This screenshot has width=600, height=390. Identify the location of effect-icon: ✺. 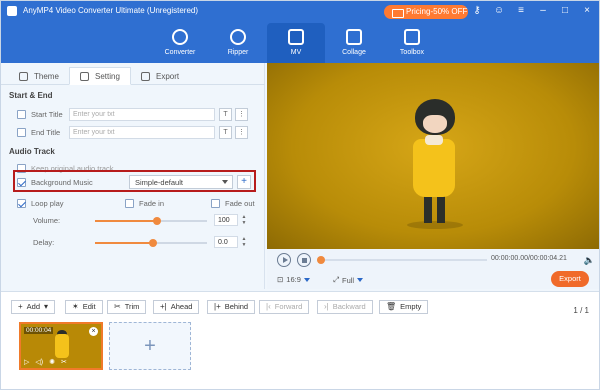
(52, 362).